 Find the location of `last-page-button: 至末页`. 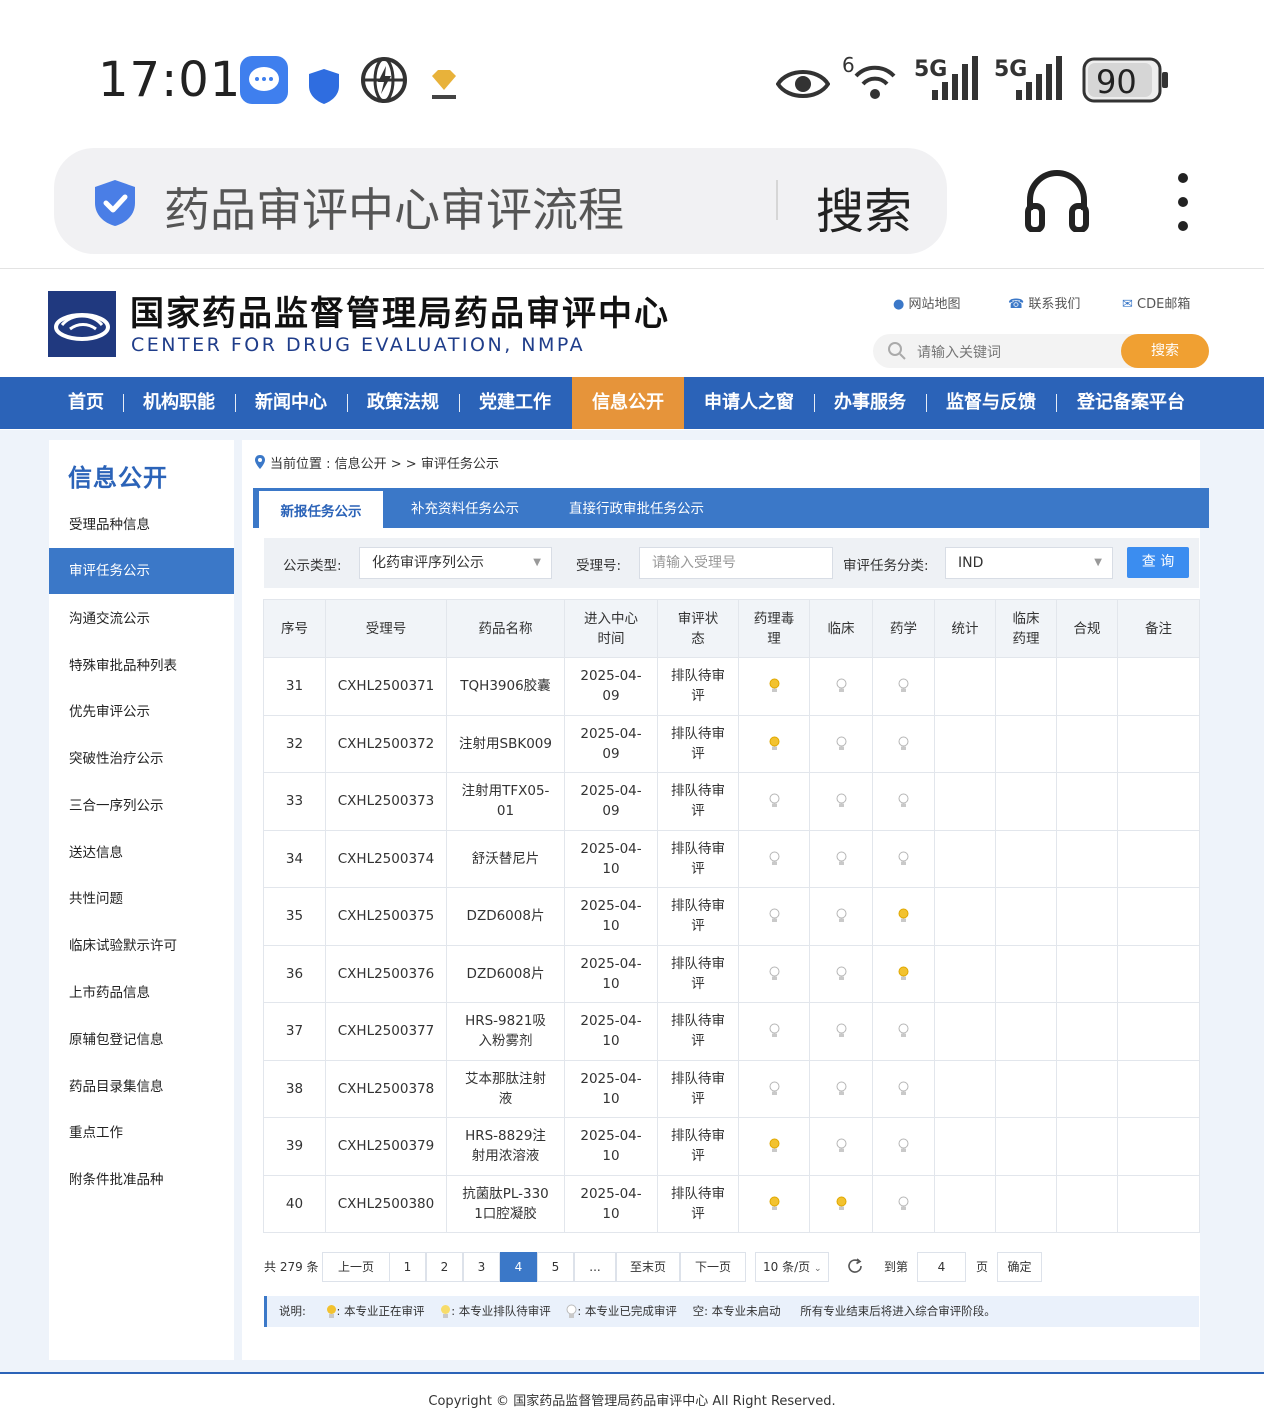

last-page-button: 至末页 is located at coordinates (648, 1267).